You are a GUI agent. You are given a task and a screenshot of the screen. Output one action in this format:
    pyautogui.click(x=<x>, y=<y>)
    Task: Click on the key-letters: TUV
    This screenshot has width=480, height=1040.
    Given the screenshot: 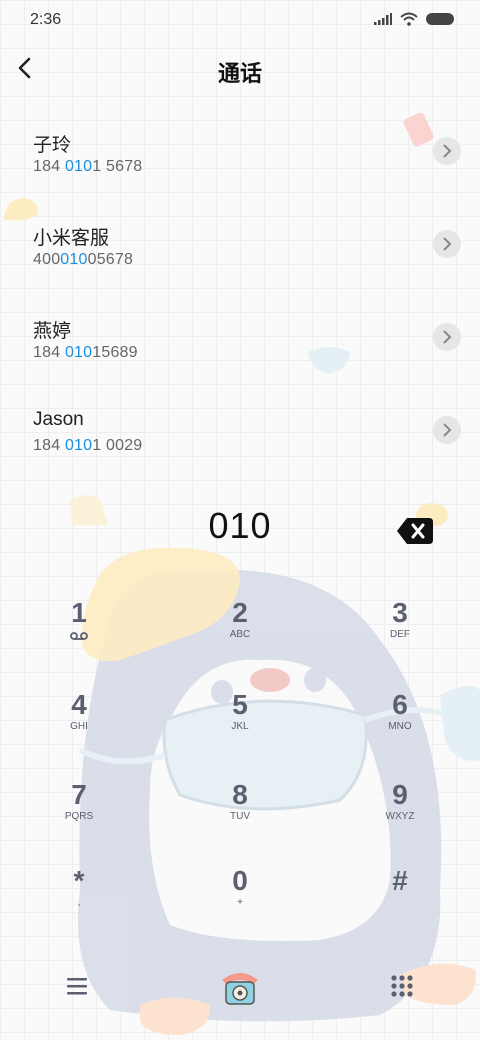 What is the action you would take?
    pyautogui.click(x=240, y=816)
    